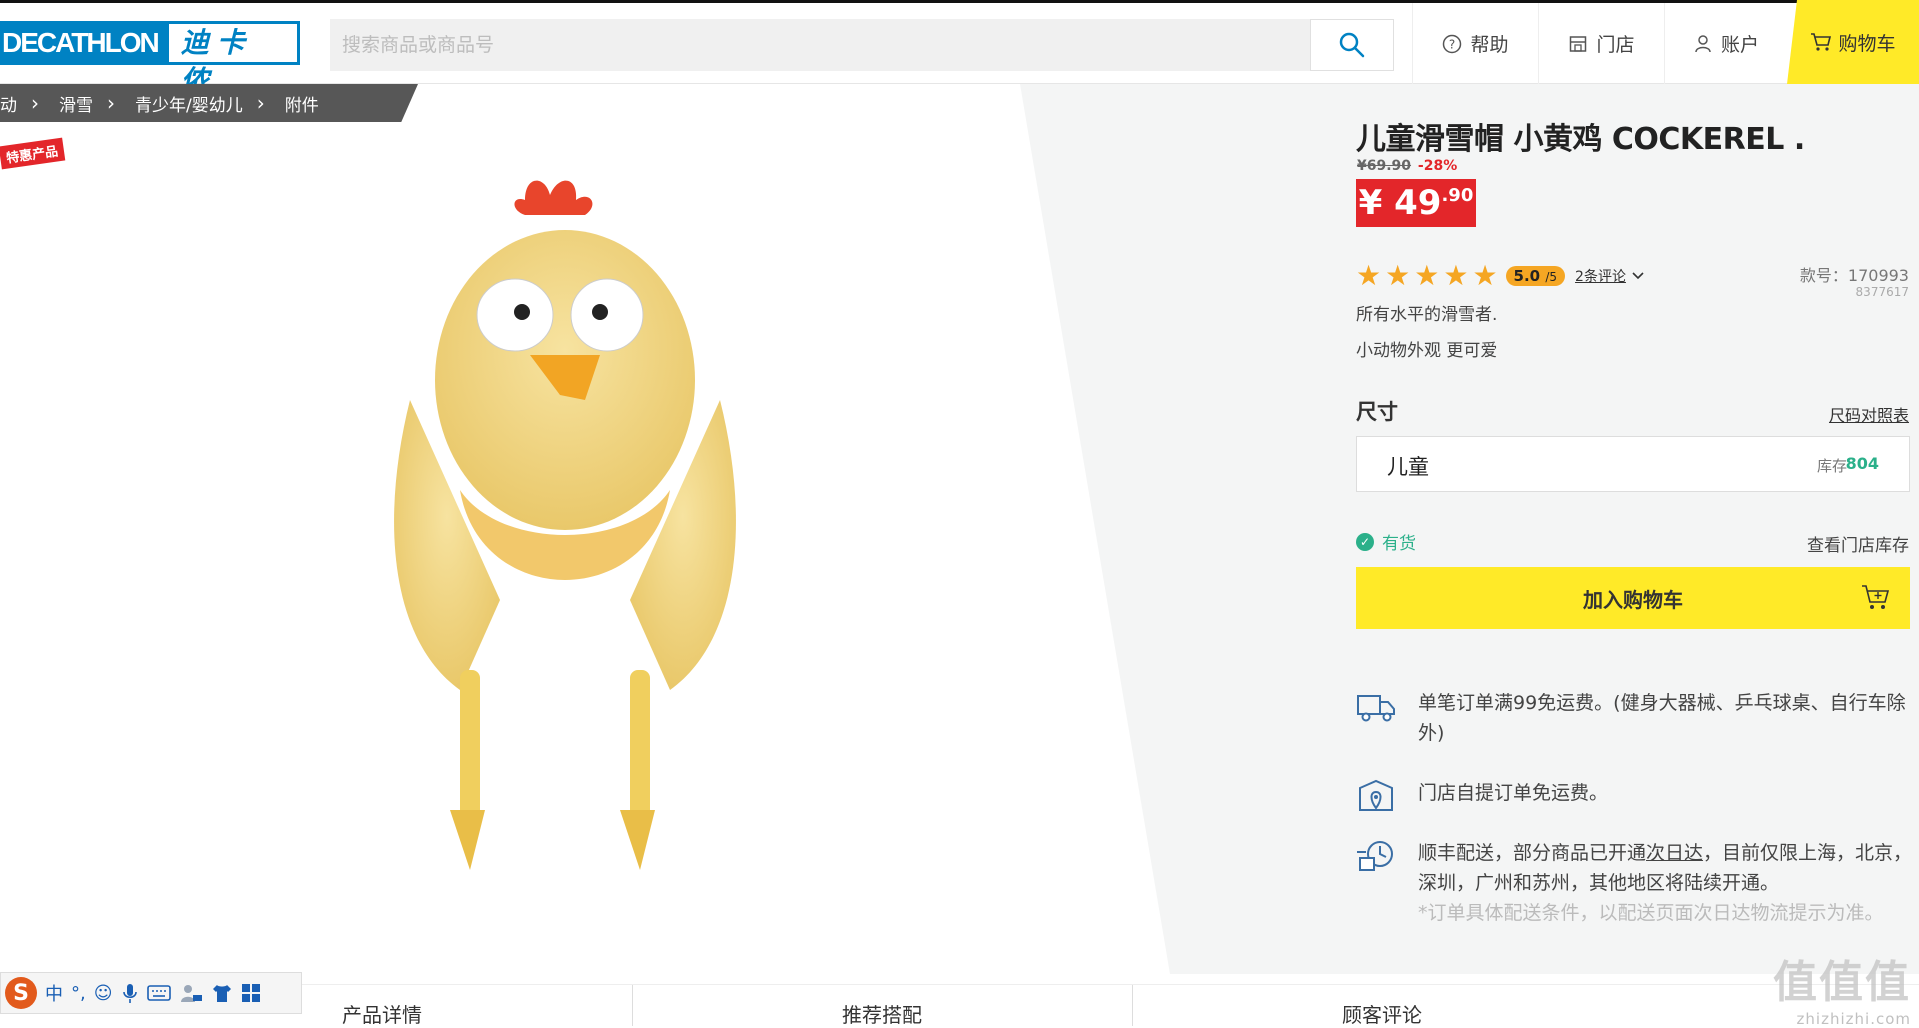 This screenshot has width=1919, height=1028. I want to click on product-description-look: 小动物外观 更可爱, so click(1427, 351).